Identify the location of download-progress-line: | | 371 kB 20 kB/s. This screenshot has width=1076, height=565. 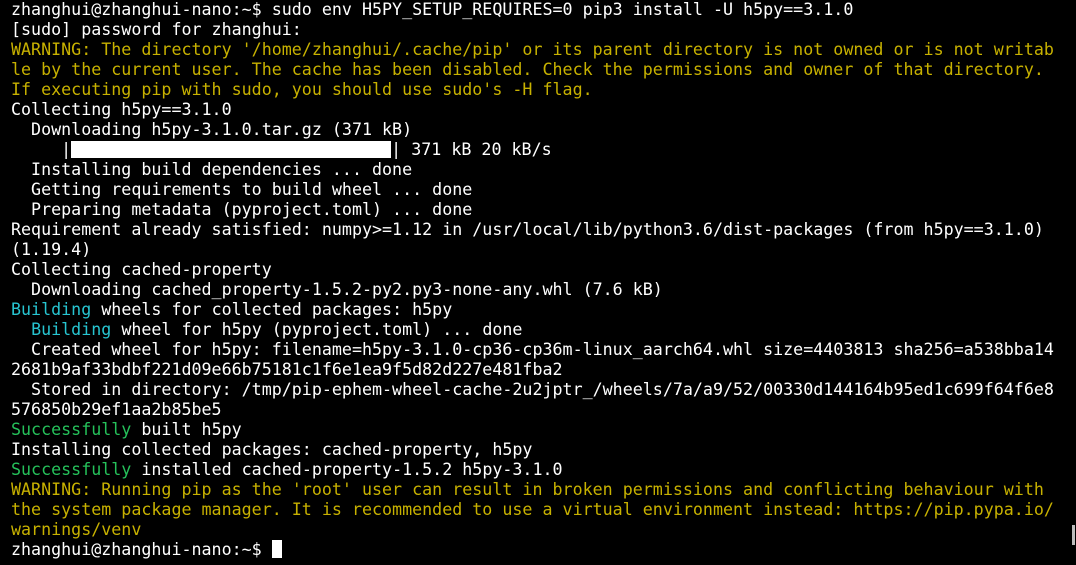
(543, 150).